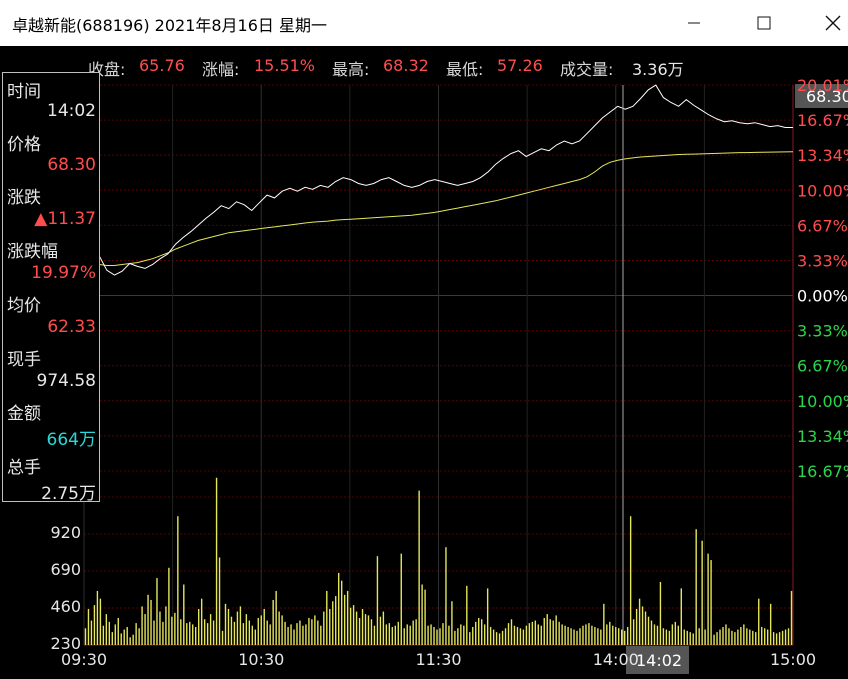 This screenshot has width=848, height=679. I want to click on change-label: 涨跌, so click(24, 198).